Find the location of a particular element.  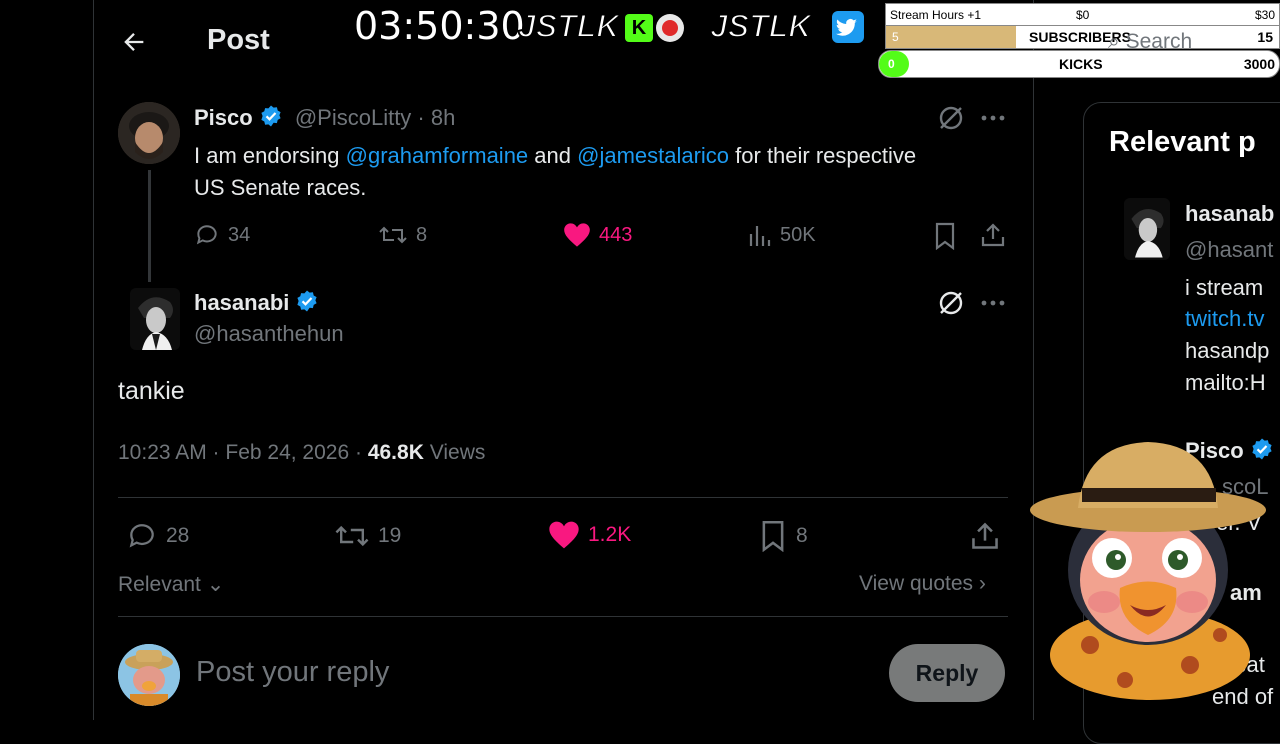

repost-button: 8 is located at coordinates (402, 235).